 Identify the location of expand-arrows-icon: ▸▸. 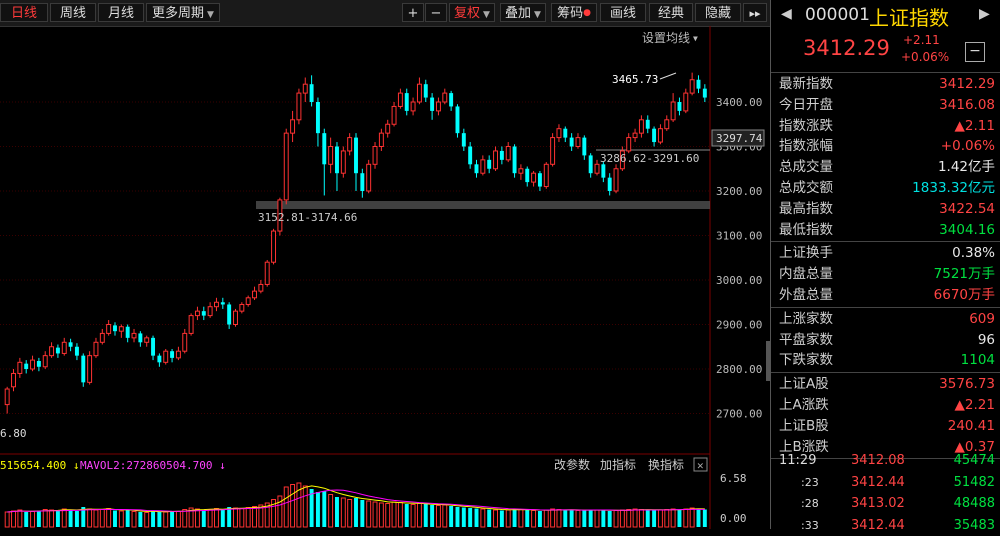
(755, 12).